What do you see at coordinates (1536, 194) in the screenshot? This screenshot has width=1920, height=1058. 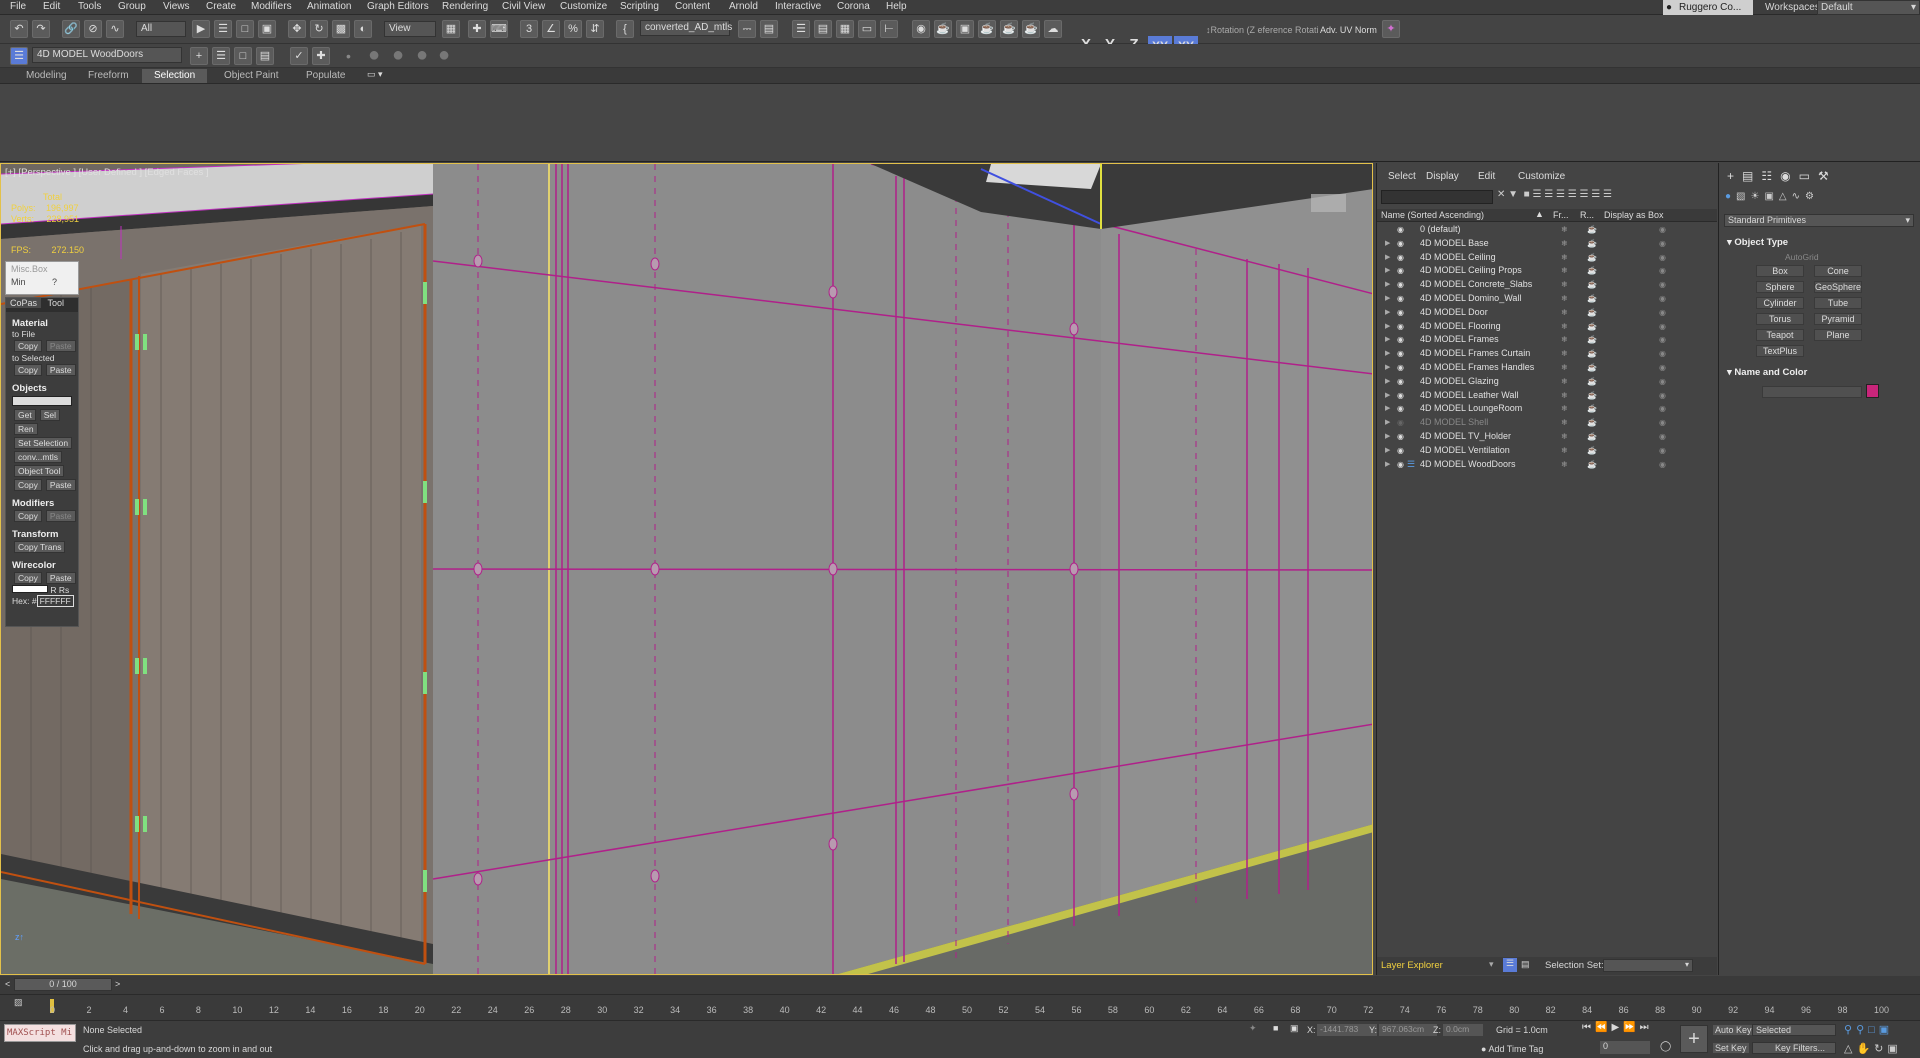 I see `new-layer-icon: ☰` at bounding box center [1536, 194].